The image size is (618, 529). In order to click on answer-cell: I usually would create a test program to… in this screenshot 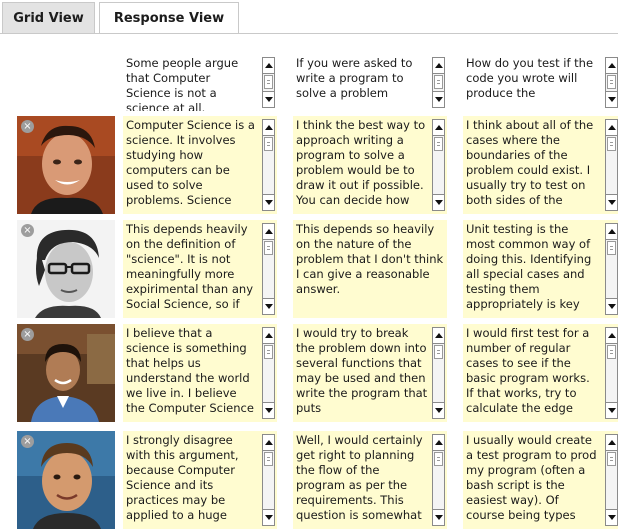, I will do `click(540, 480)`.